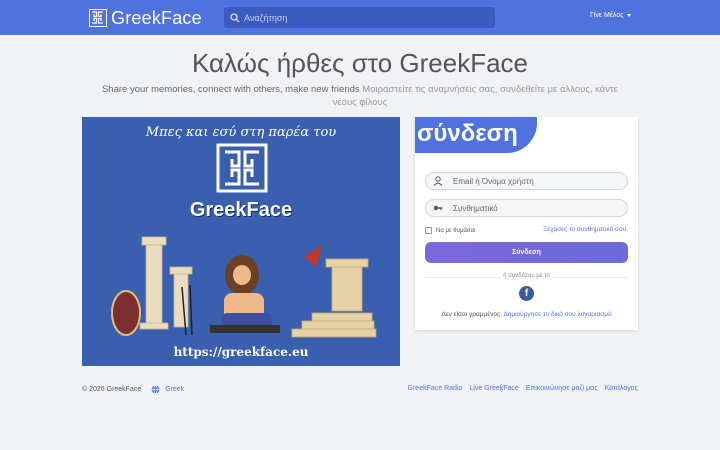 This screenshot has width=720, height=450. Describe the element at coordinates (456, 230) in the screenshot. I see `remember-me-label: Να με θυμάσαι` at that location.